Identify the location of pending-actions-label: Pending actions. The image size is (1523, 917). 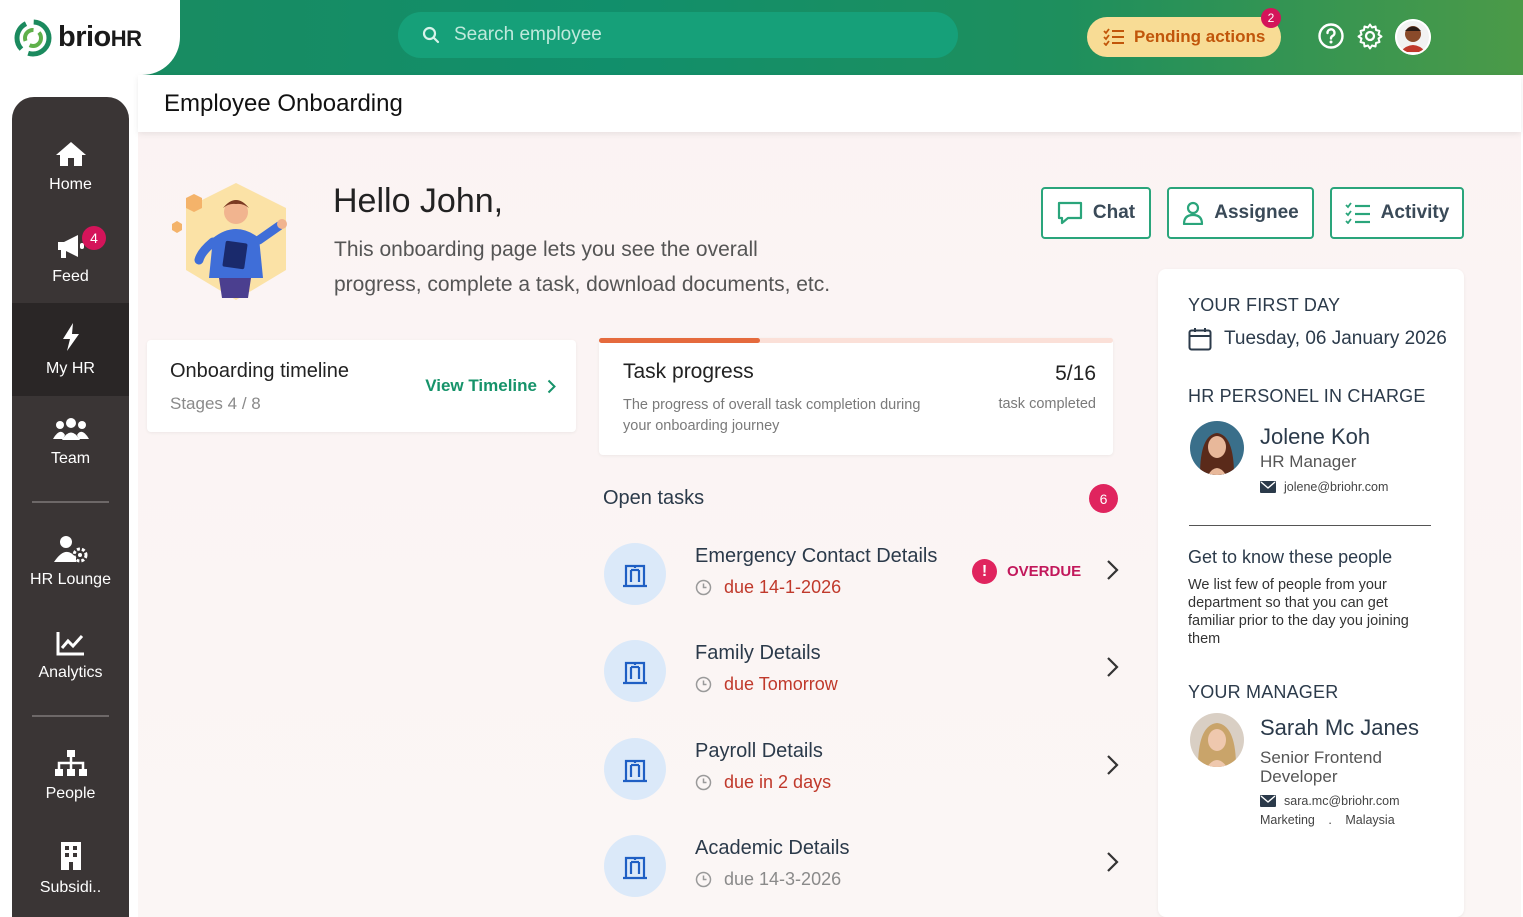
(1200, 36).